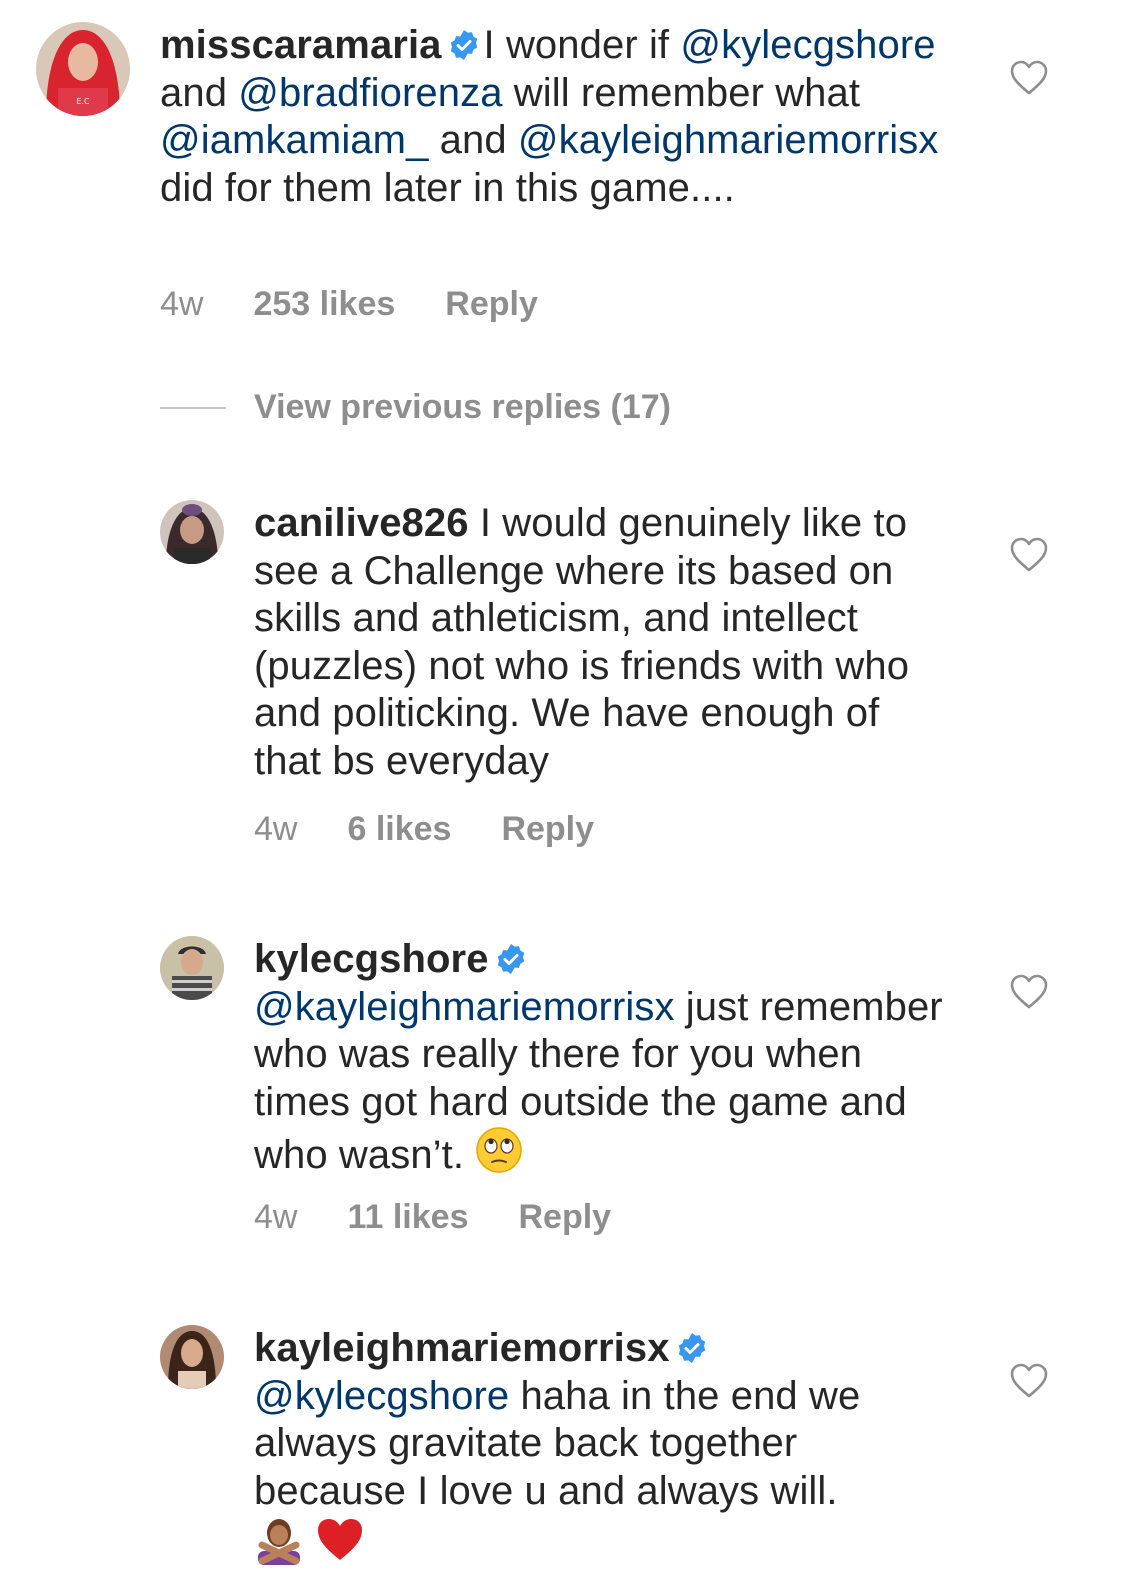 The width and height of the screenshot is (1125, 1586). What do you see at coordinates (83, 101) in the screenshot?
I see `svg-text: E.C` at bounding box center [83, 101].